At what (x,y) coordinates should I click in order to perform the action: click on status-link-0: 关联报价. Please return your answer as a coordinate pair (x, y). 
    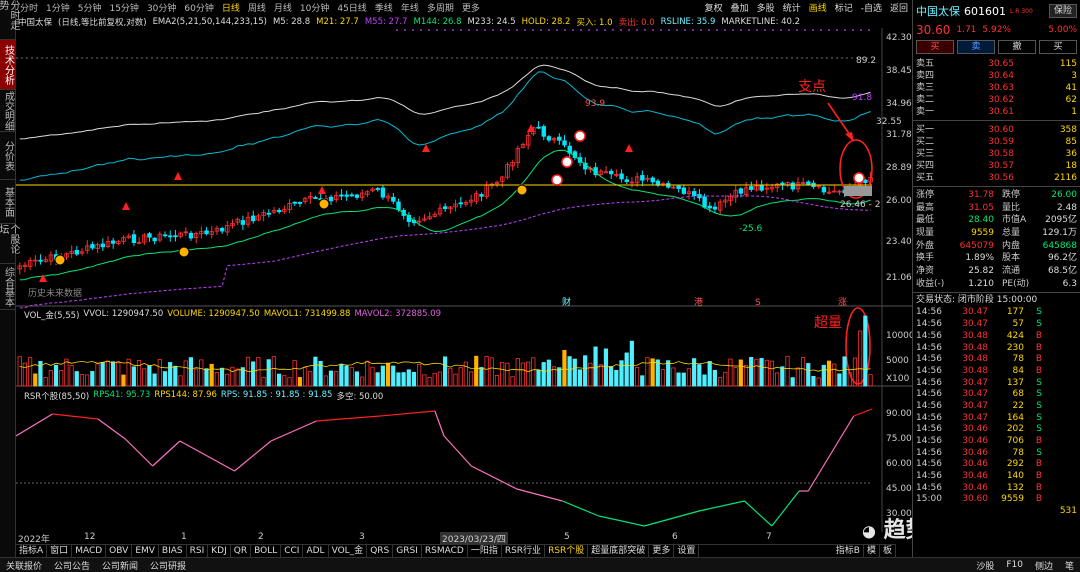
    Looking at the image, I should click on (24, 565).